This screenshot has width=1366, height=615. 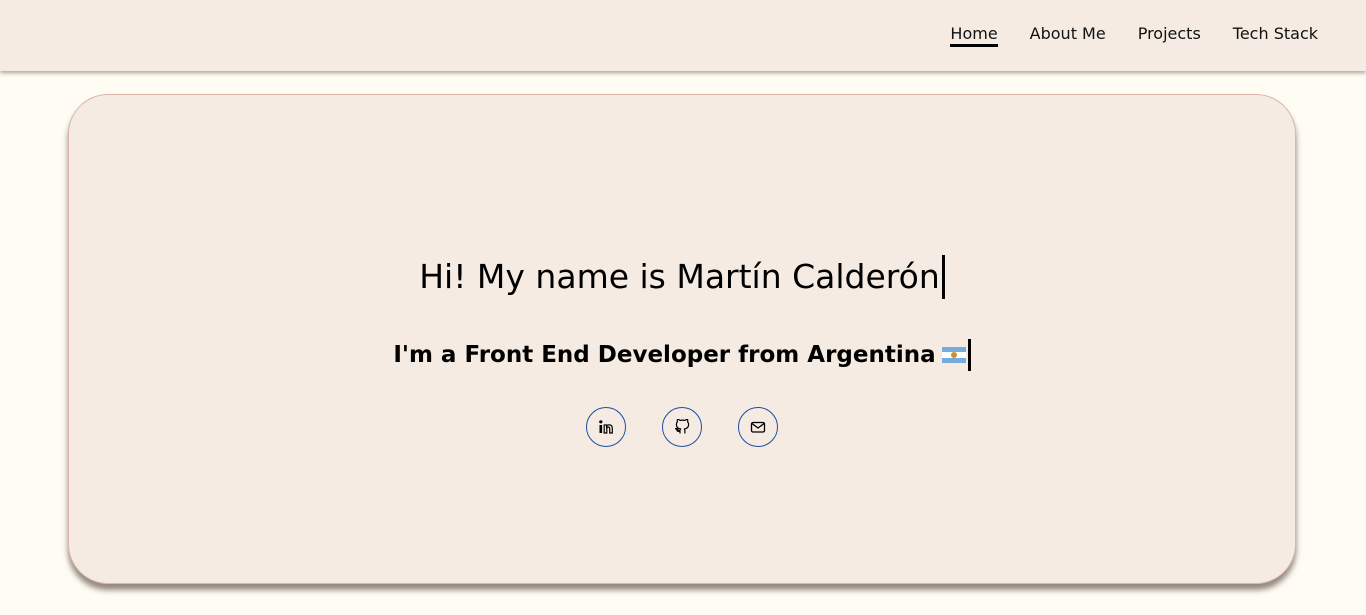 I want to click on hero-title-wrap: Hi! My name is Martín Calderón, so click(x=682, y=277).